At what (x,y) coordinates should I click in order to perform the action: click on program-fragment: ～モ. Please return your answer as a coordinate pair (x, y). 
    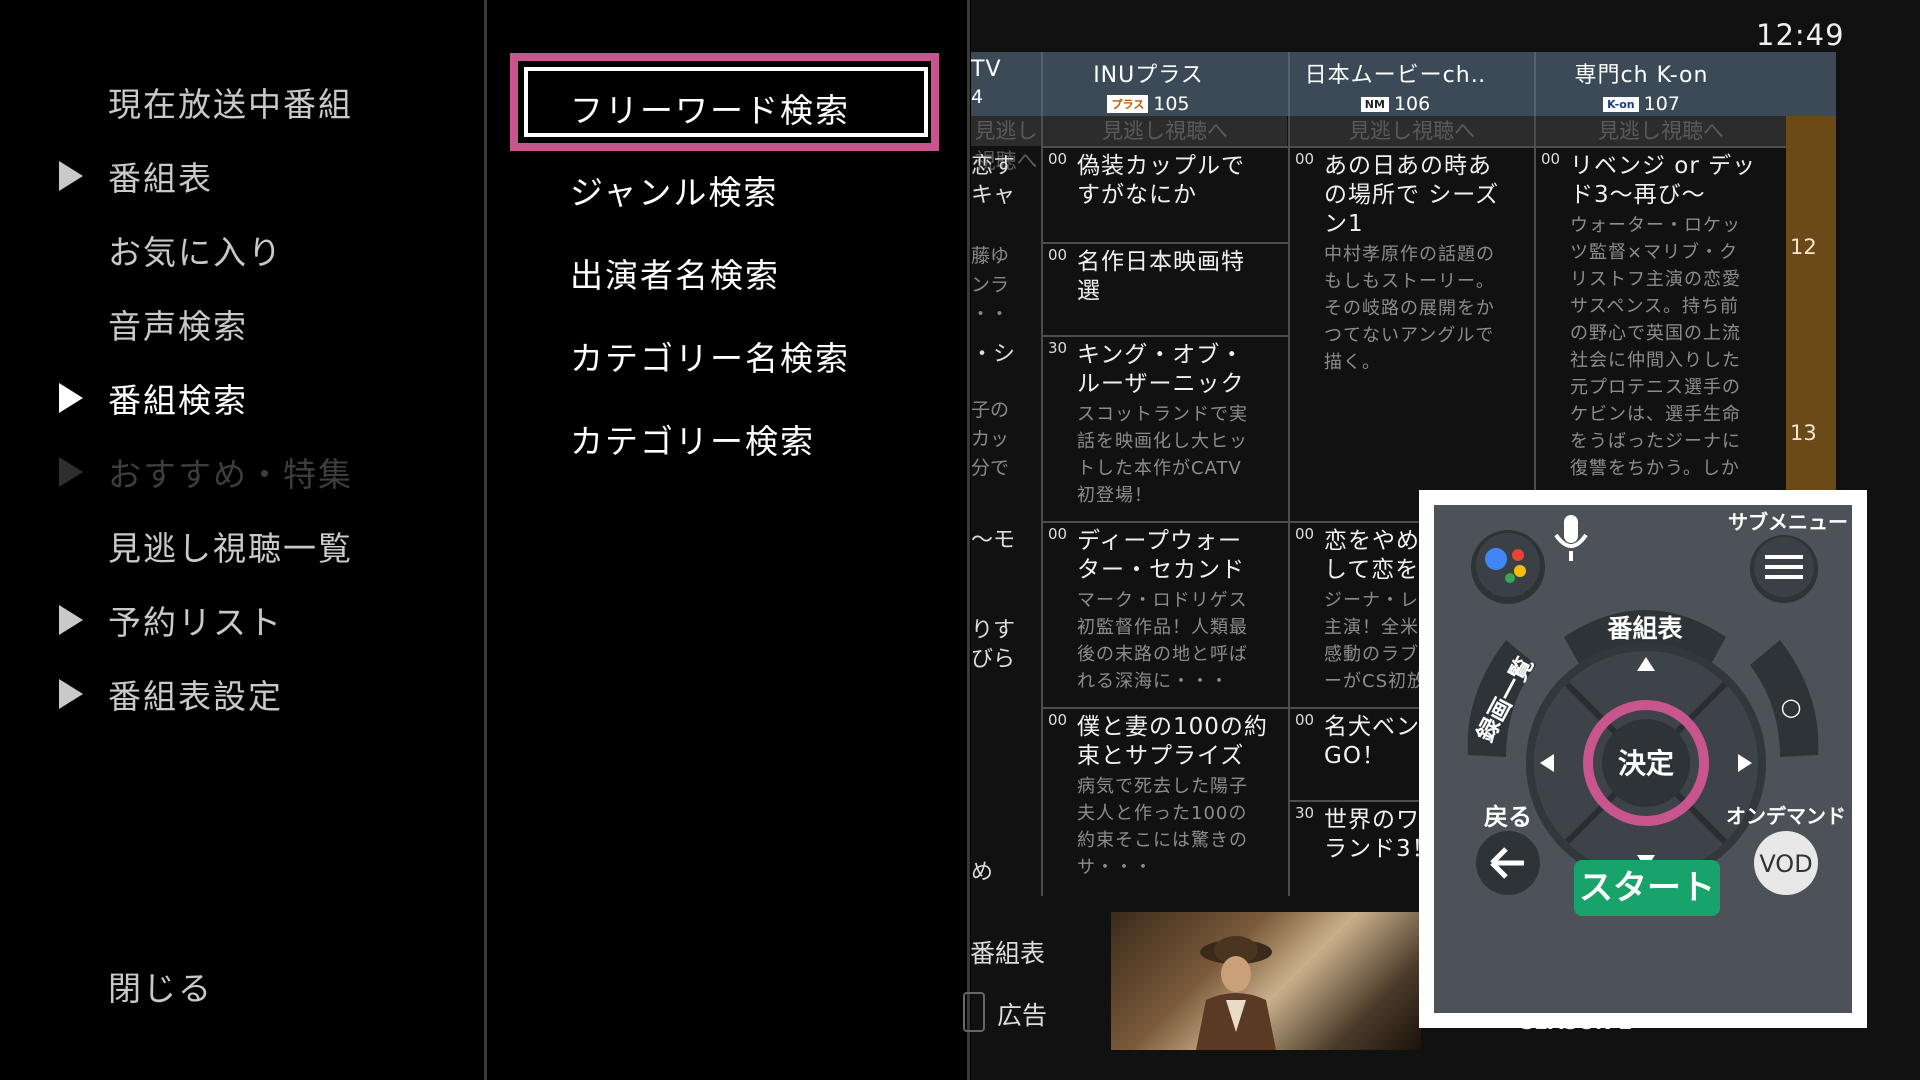
    Looking at the image, I should click on (993, 540).